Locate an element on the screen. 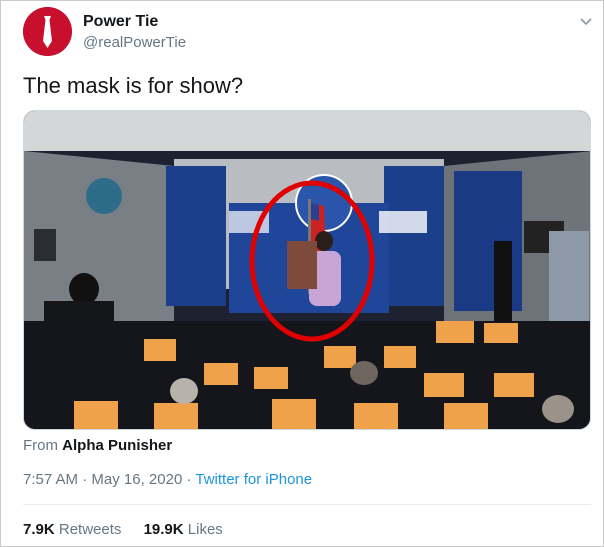 This screenshot has height=547, width=604. user-handle: @realPowerTie is located at coordinates (134, 42).